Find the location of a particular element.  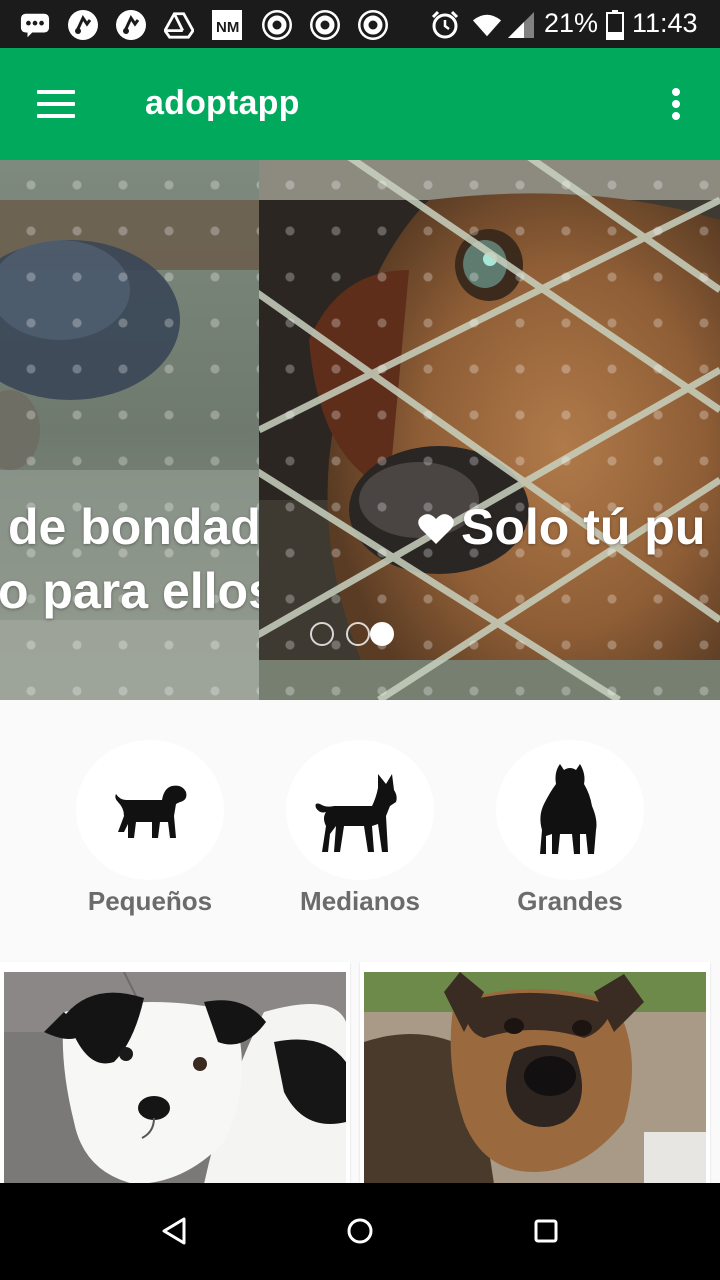

large-dog-icon is located at coordinates (570, 810).